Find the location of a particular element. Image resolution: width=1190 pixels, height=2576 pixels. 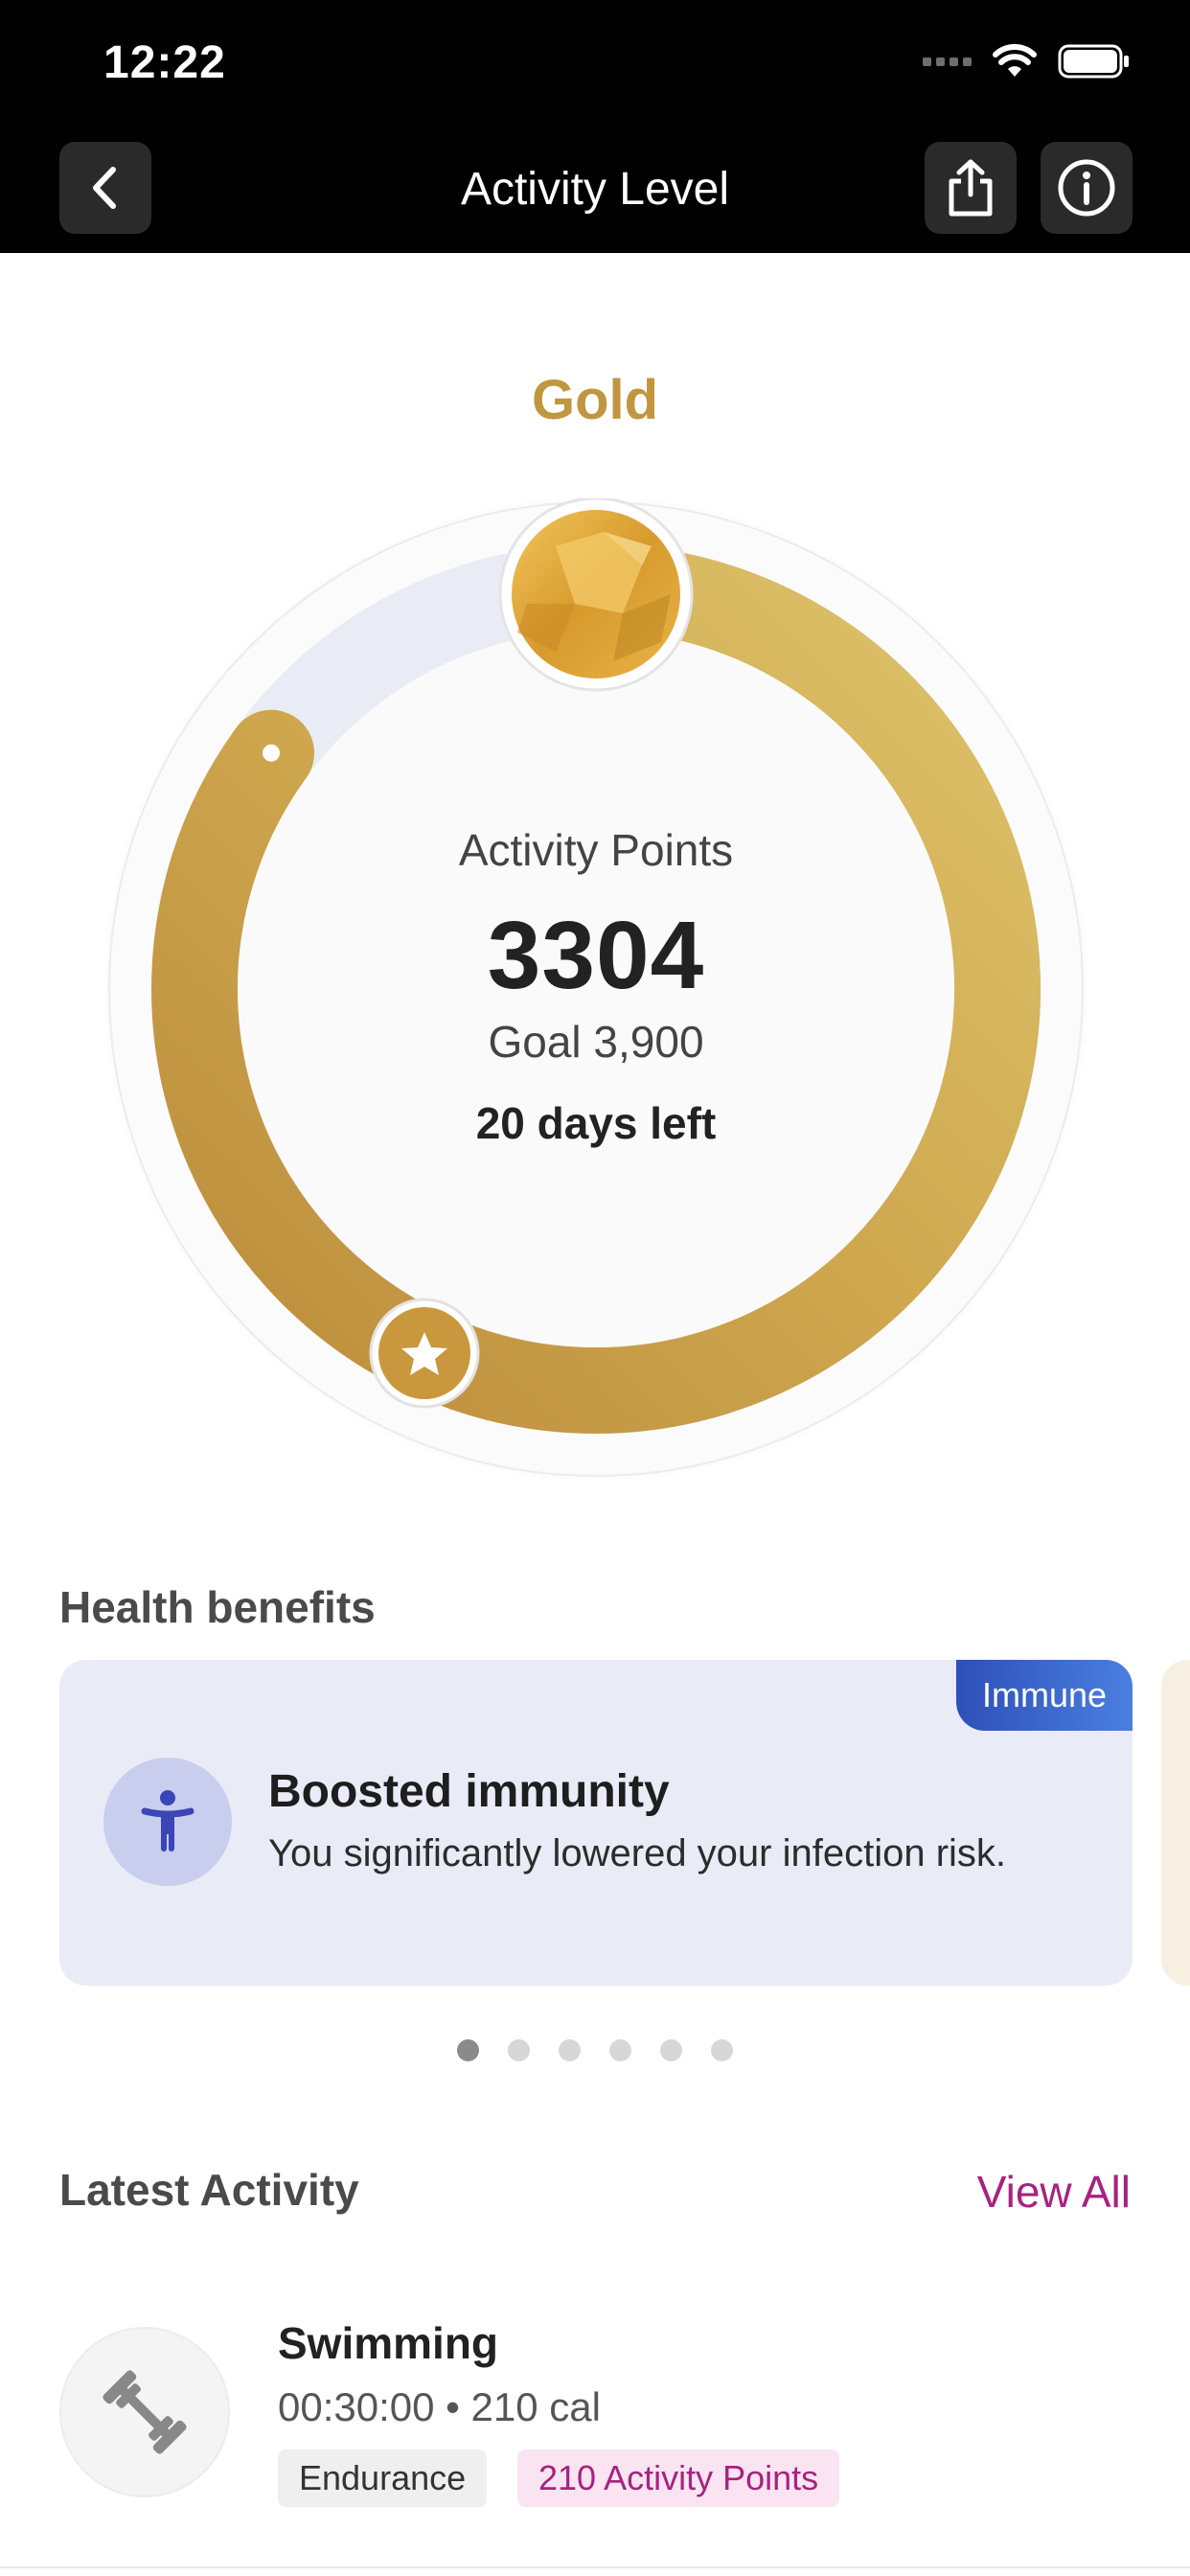

gold-medal-icon is located at coordinates (596, 595).